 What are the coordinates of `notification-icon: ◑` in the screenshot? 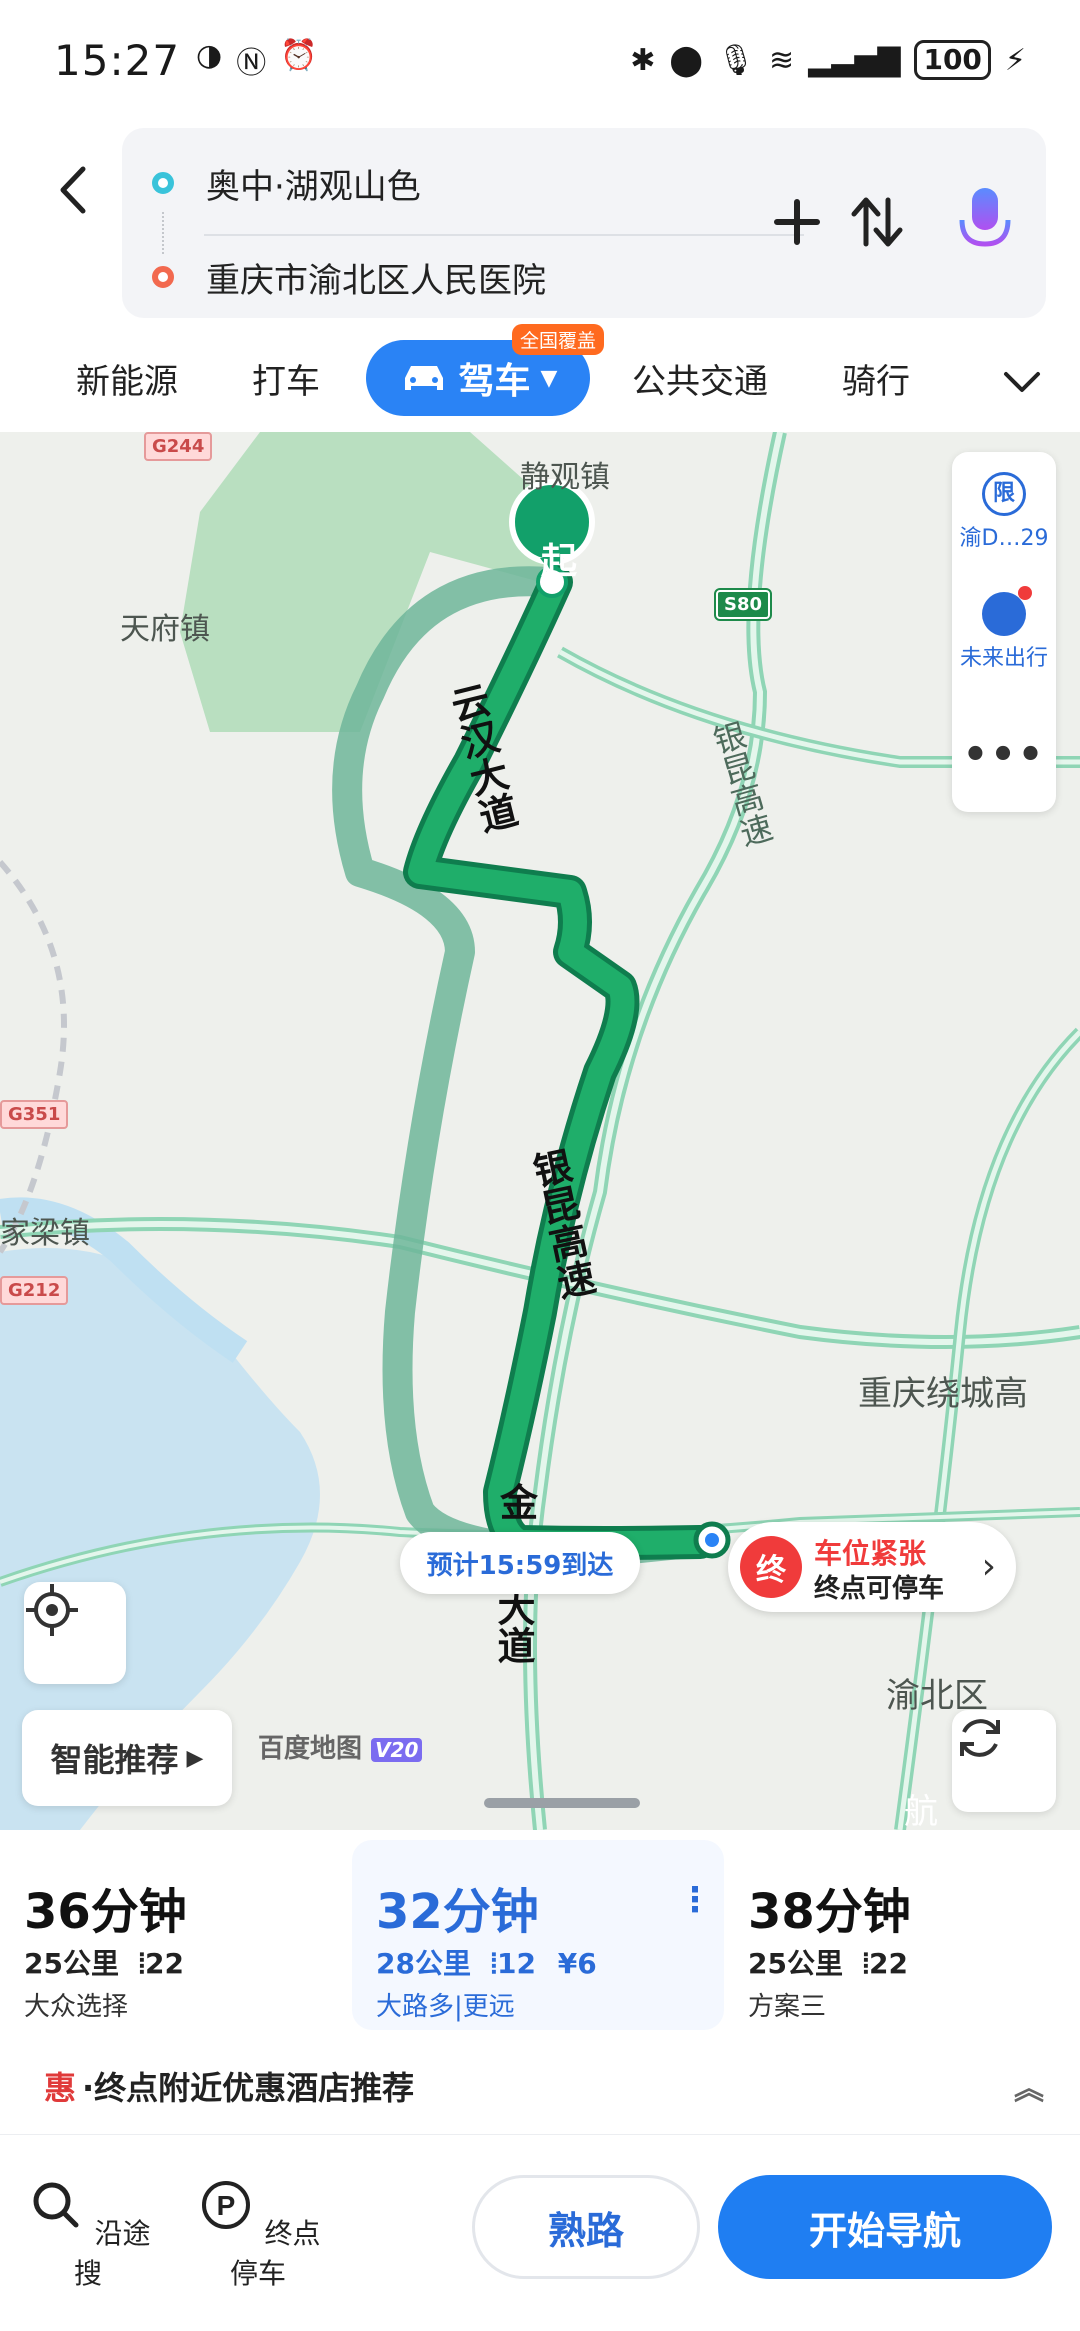 It's located at (209, 55).